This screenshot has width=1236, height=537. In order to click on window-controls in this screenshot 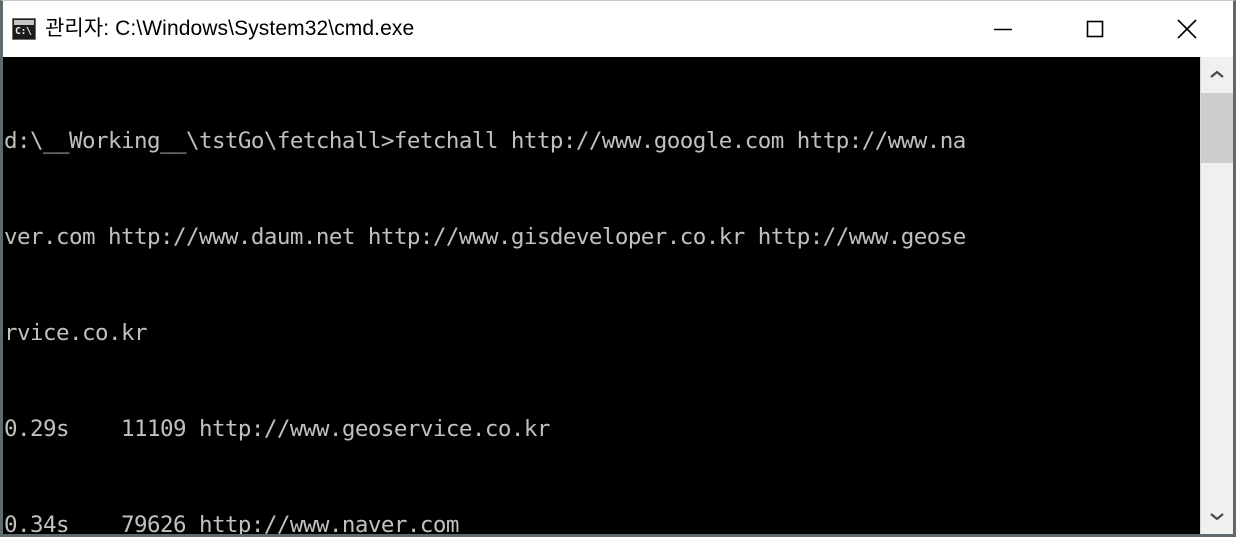, I will do `click(1095, 29)`.